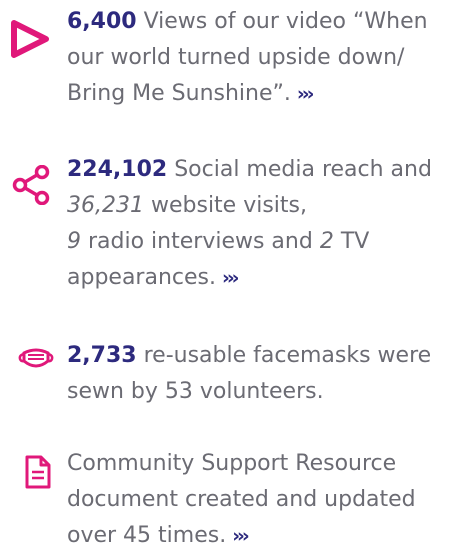 This screenshot has width=453, height=554. I want to click on stat-description: Social media reach and, so click(303, 169).